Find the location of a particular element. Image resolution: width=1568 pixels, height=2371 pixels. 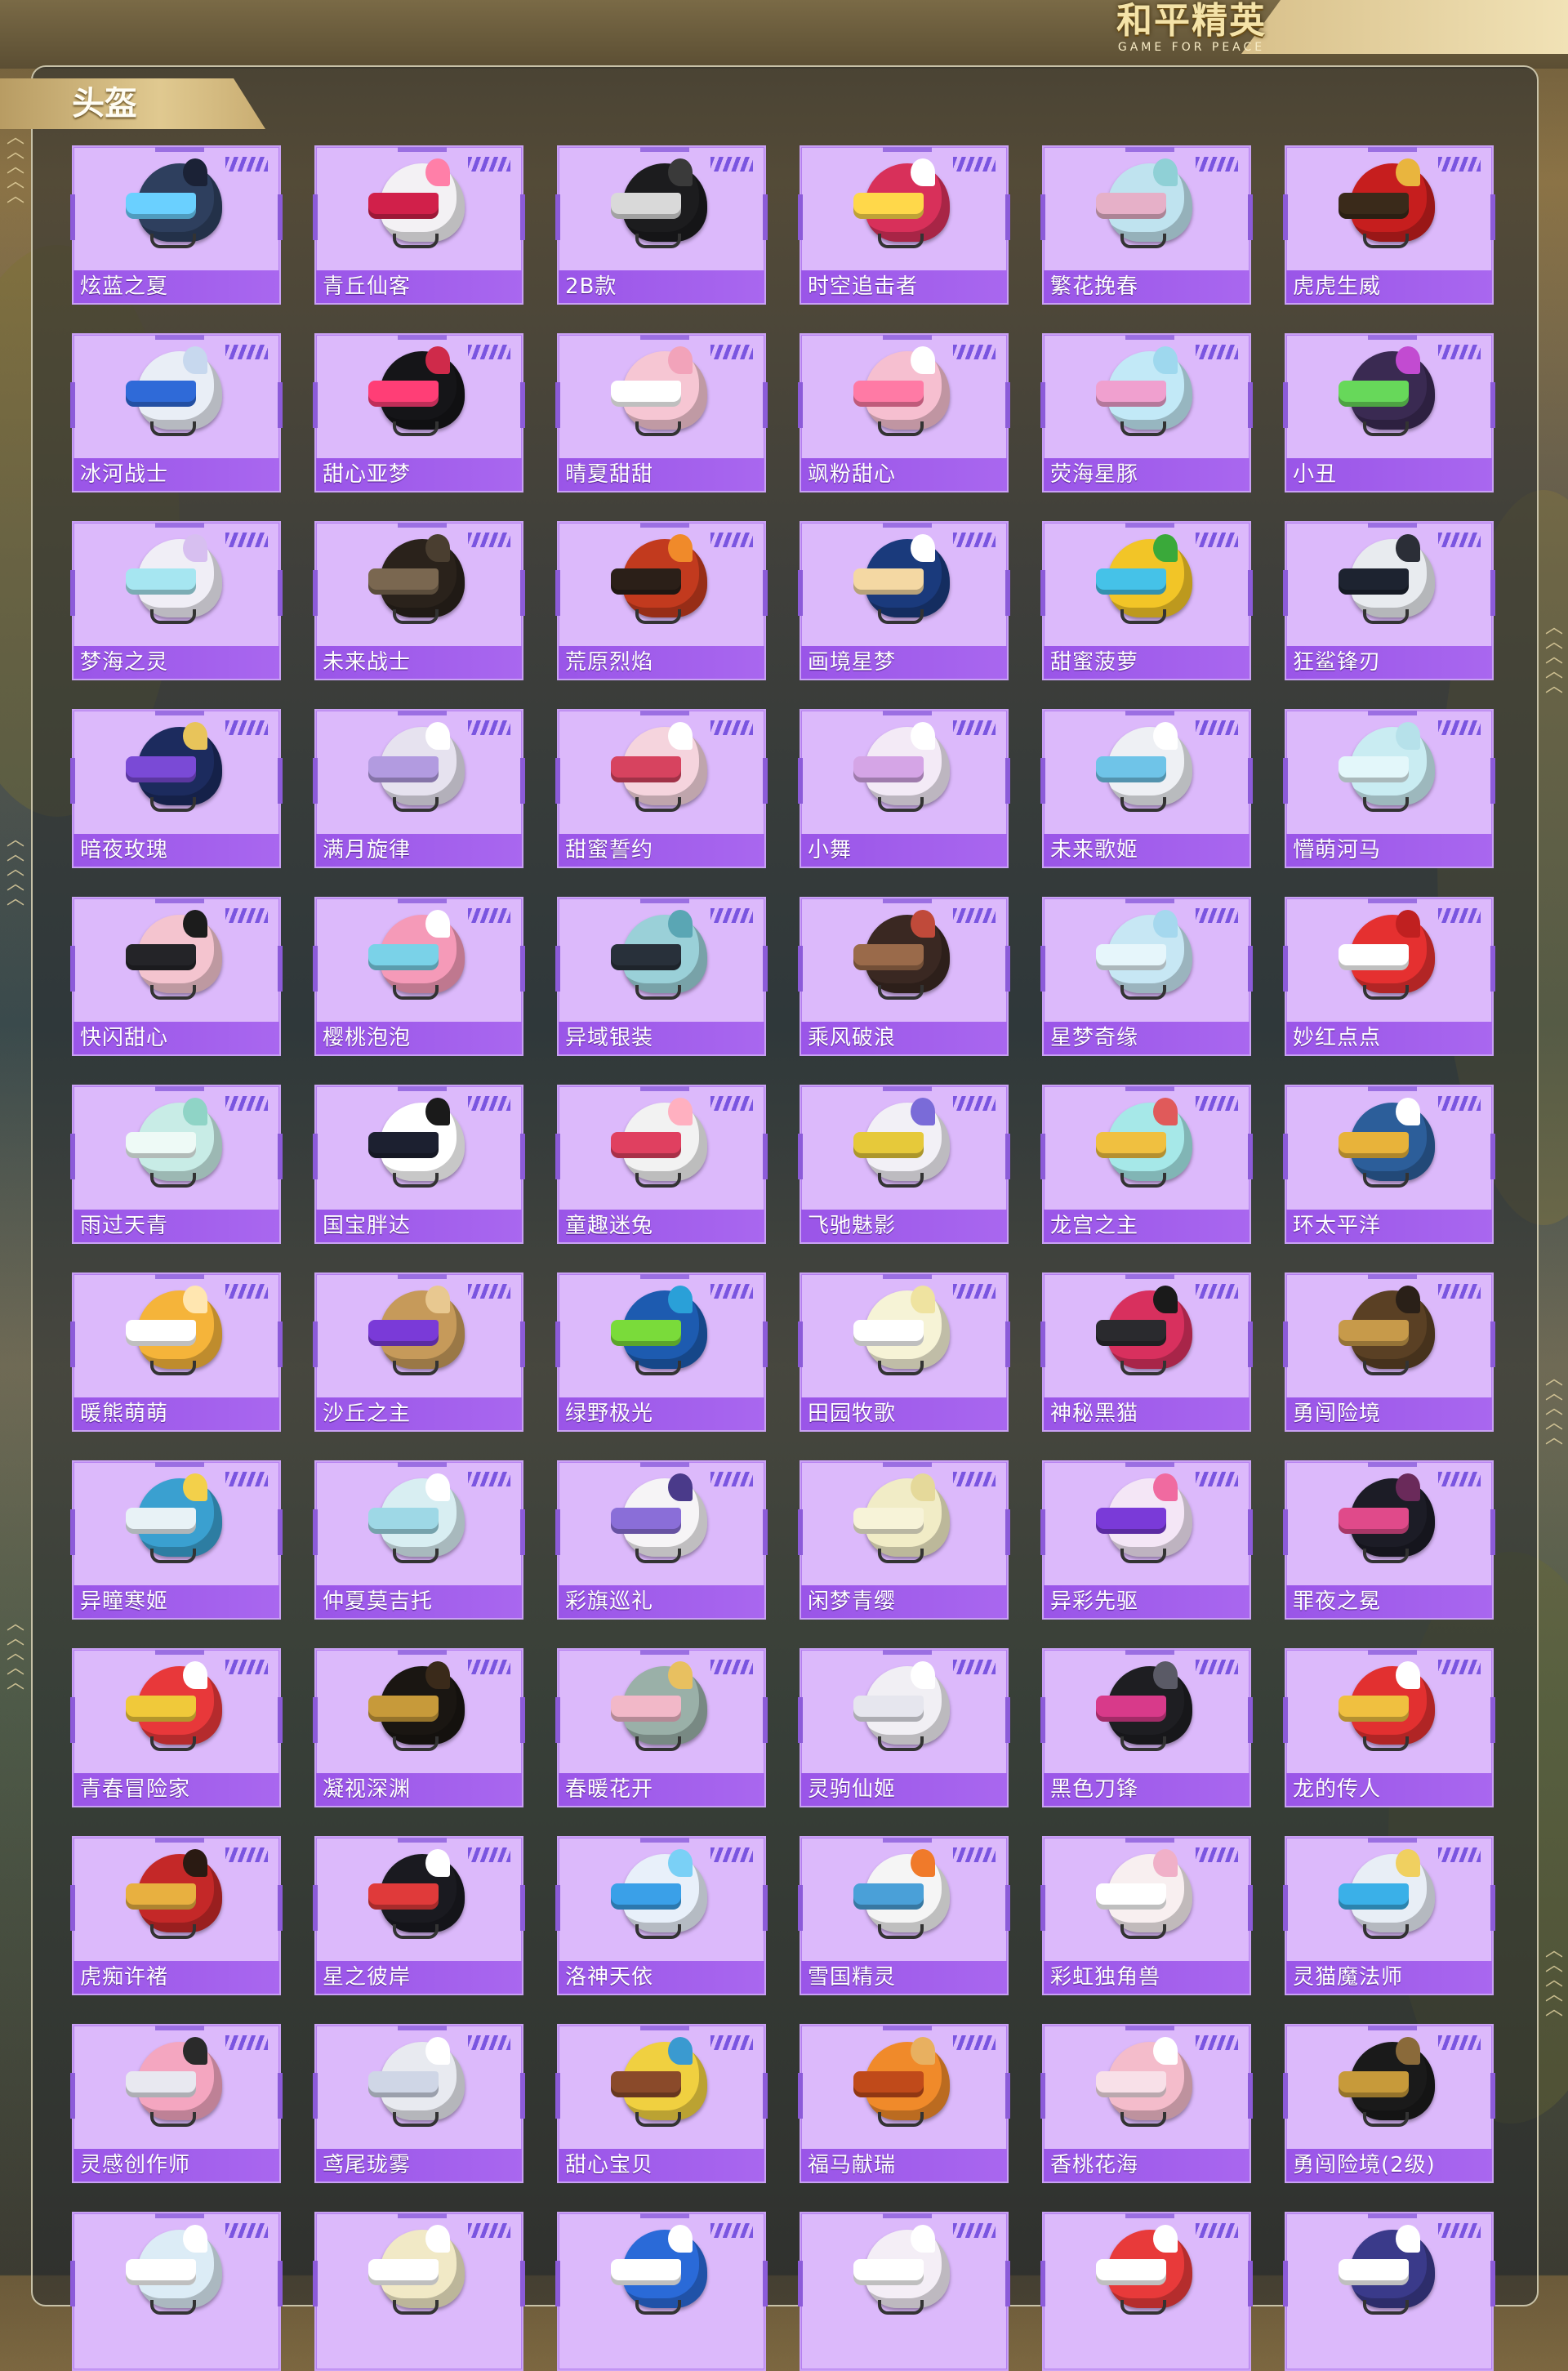

helmet-card: 勇闯险境 is located at coordinates (1389, 1352).